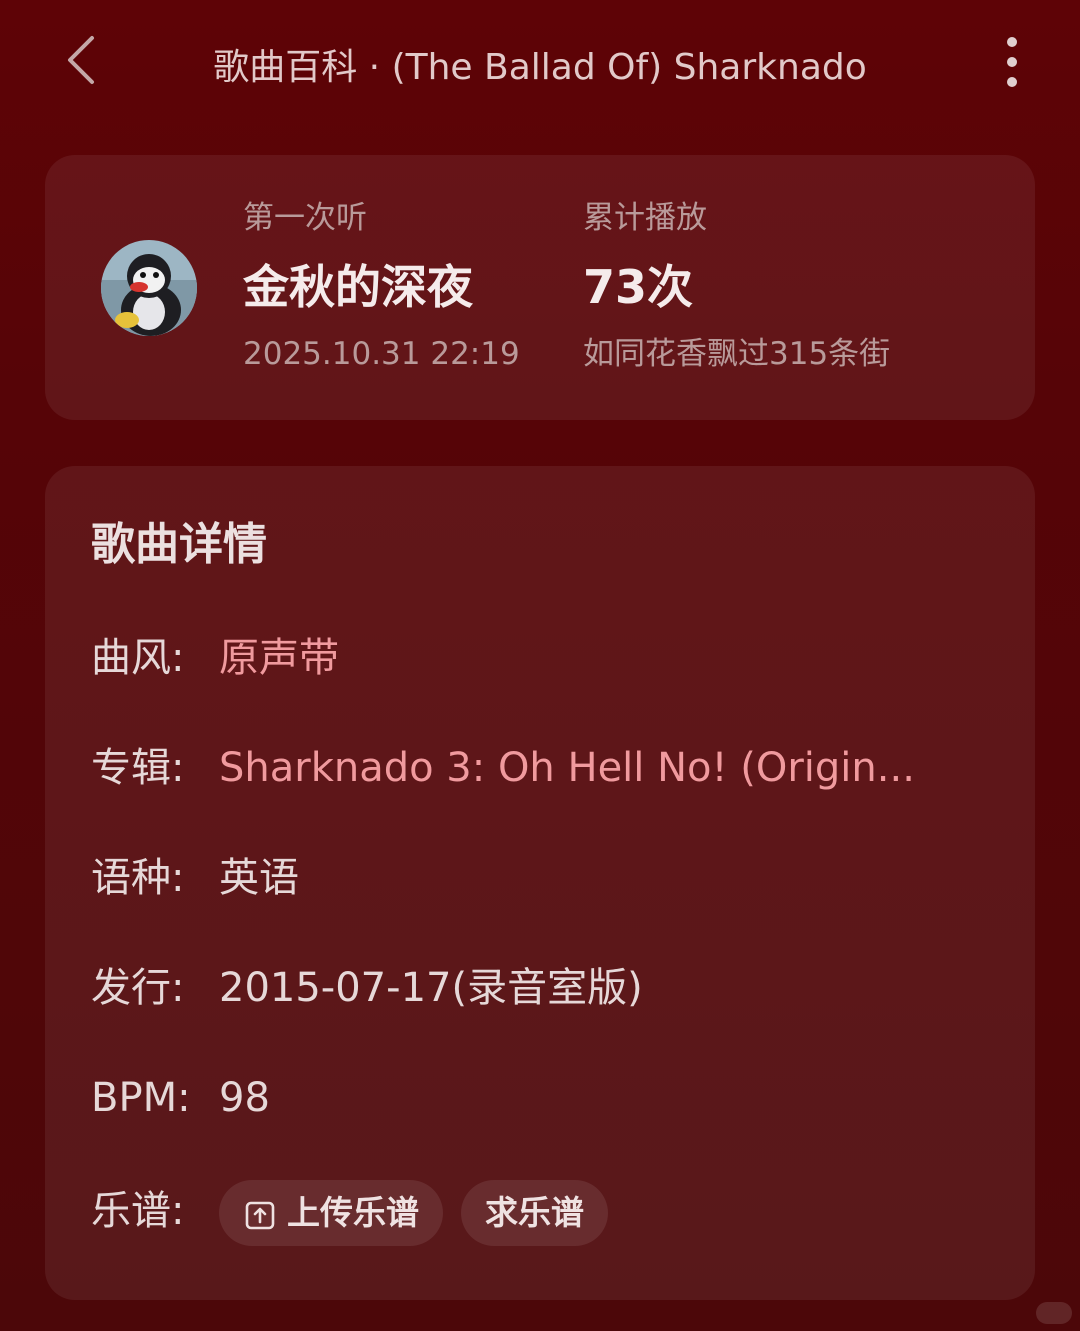  I want to click on page-title: 歌曲百科 · (The Ballad Of) Sharknado, so click(540, 67).